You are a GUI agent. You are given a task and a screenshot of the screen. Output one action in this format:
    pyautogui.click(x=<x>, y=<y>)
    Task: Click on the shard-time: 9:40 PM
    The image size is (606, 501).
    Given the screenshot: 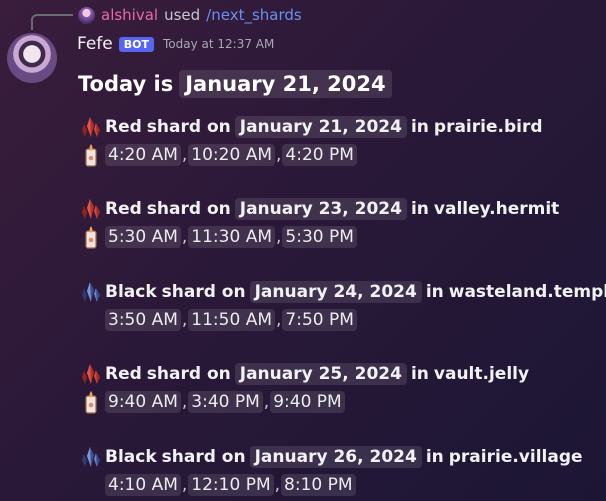 What is the action you would take?
    pyautogui.click(x=307, y=402)
    